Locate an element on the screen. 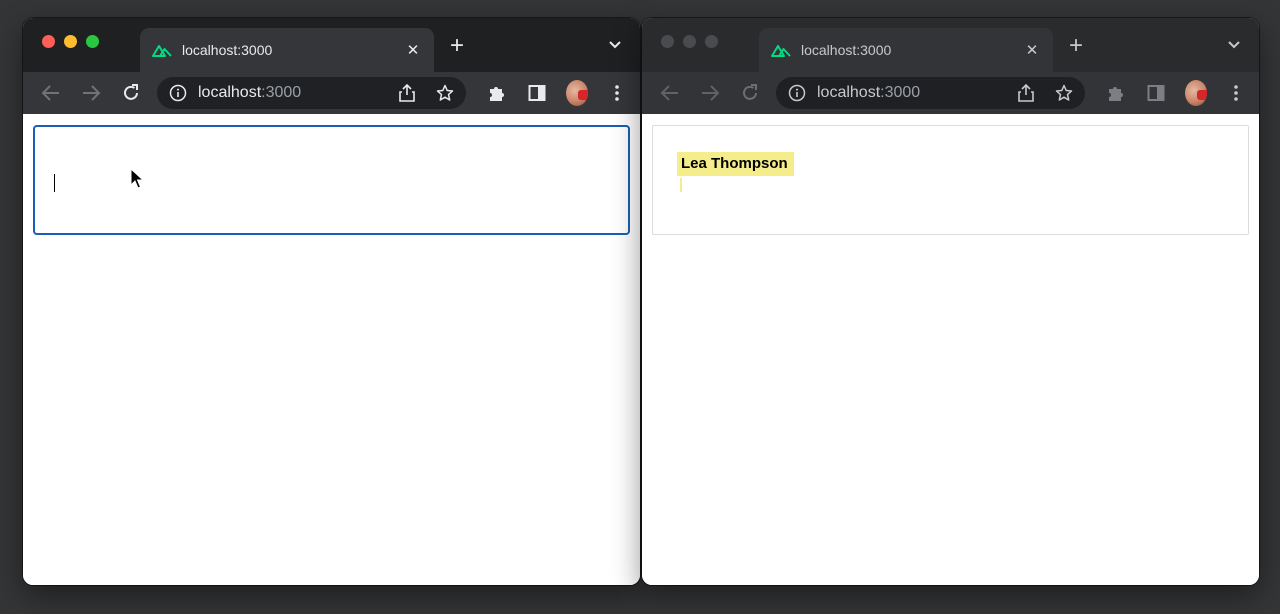 The width and height of the screenshot is (1280, 614). mouse-pointer-icon is located at coordinates (137, 178).